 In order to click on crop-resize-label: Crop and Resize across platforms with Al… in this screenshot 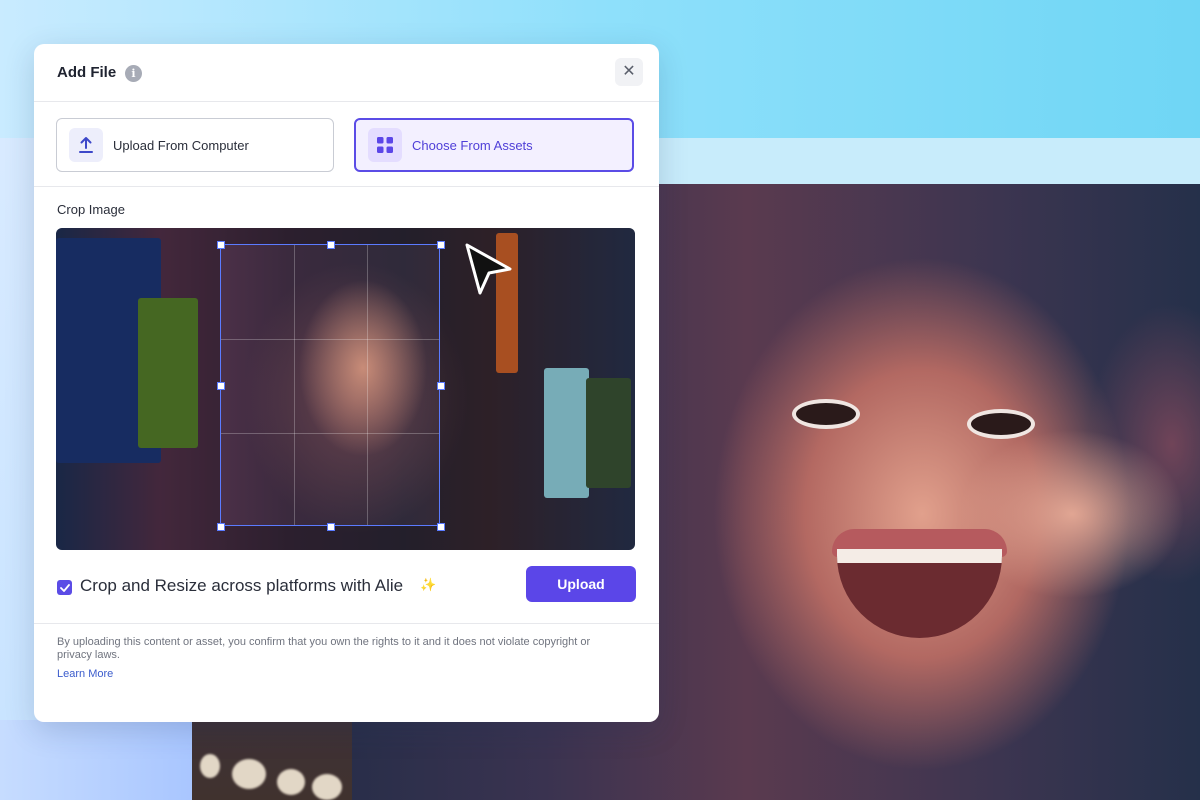, I will do `click(242, 585)`.